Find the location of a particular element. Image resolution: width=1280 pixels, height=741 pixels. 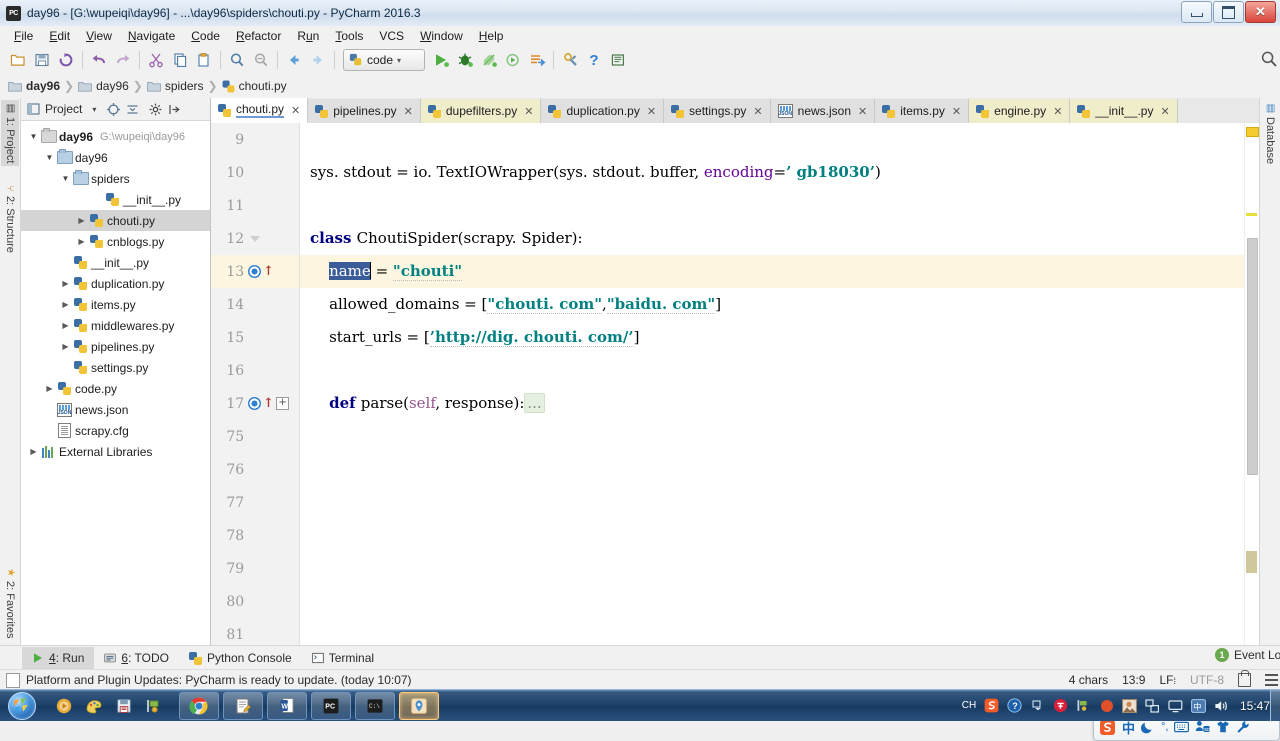

launcher-icon is located at coordinates (419, 705).